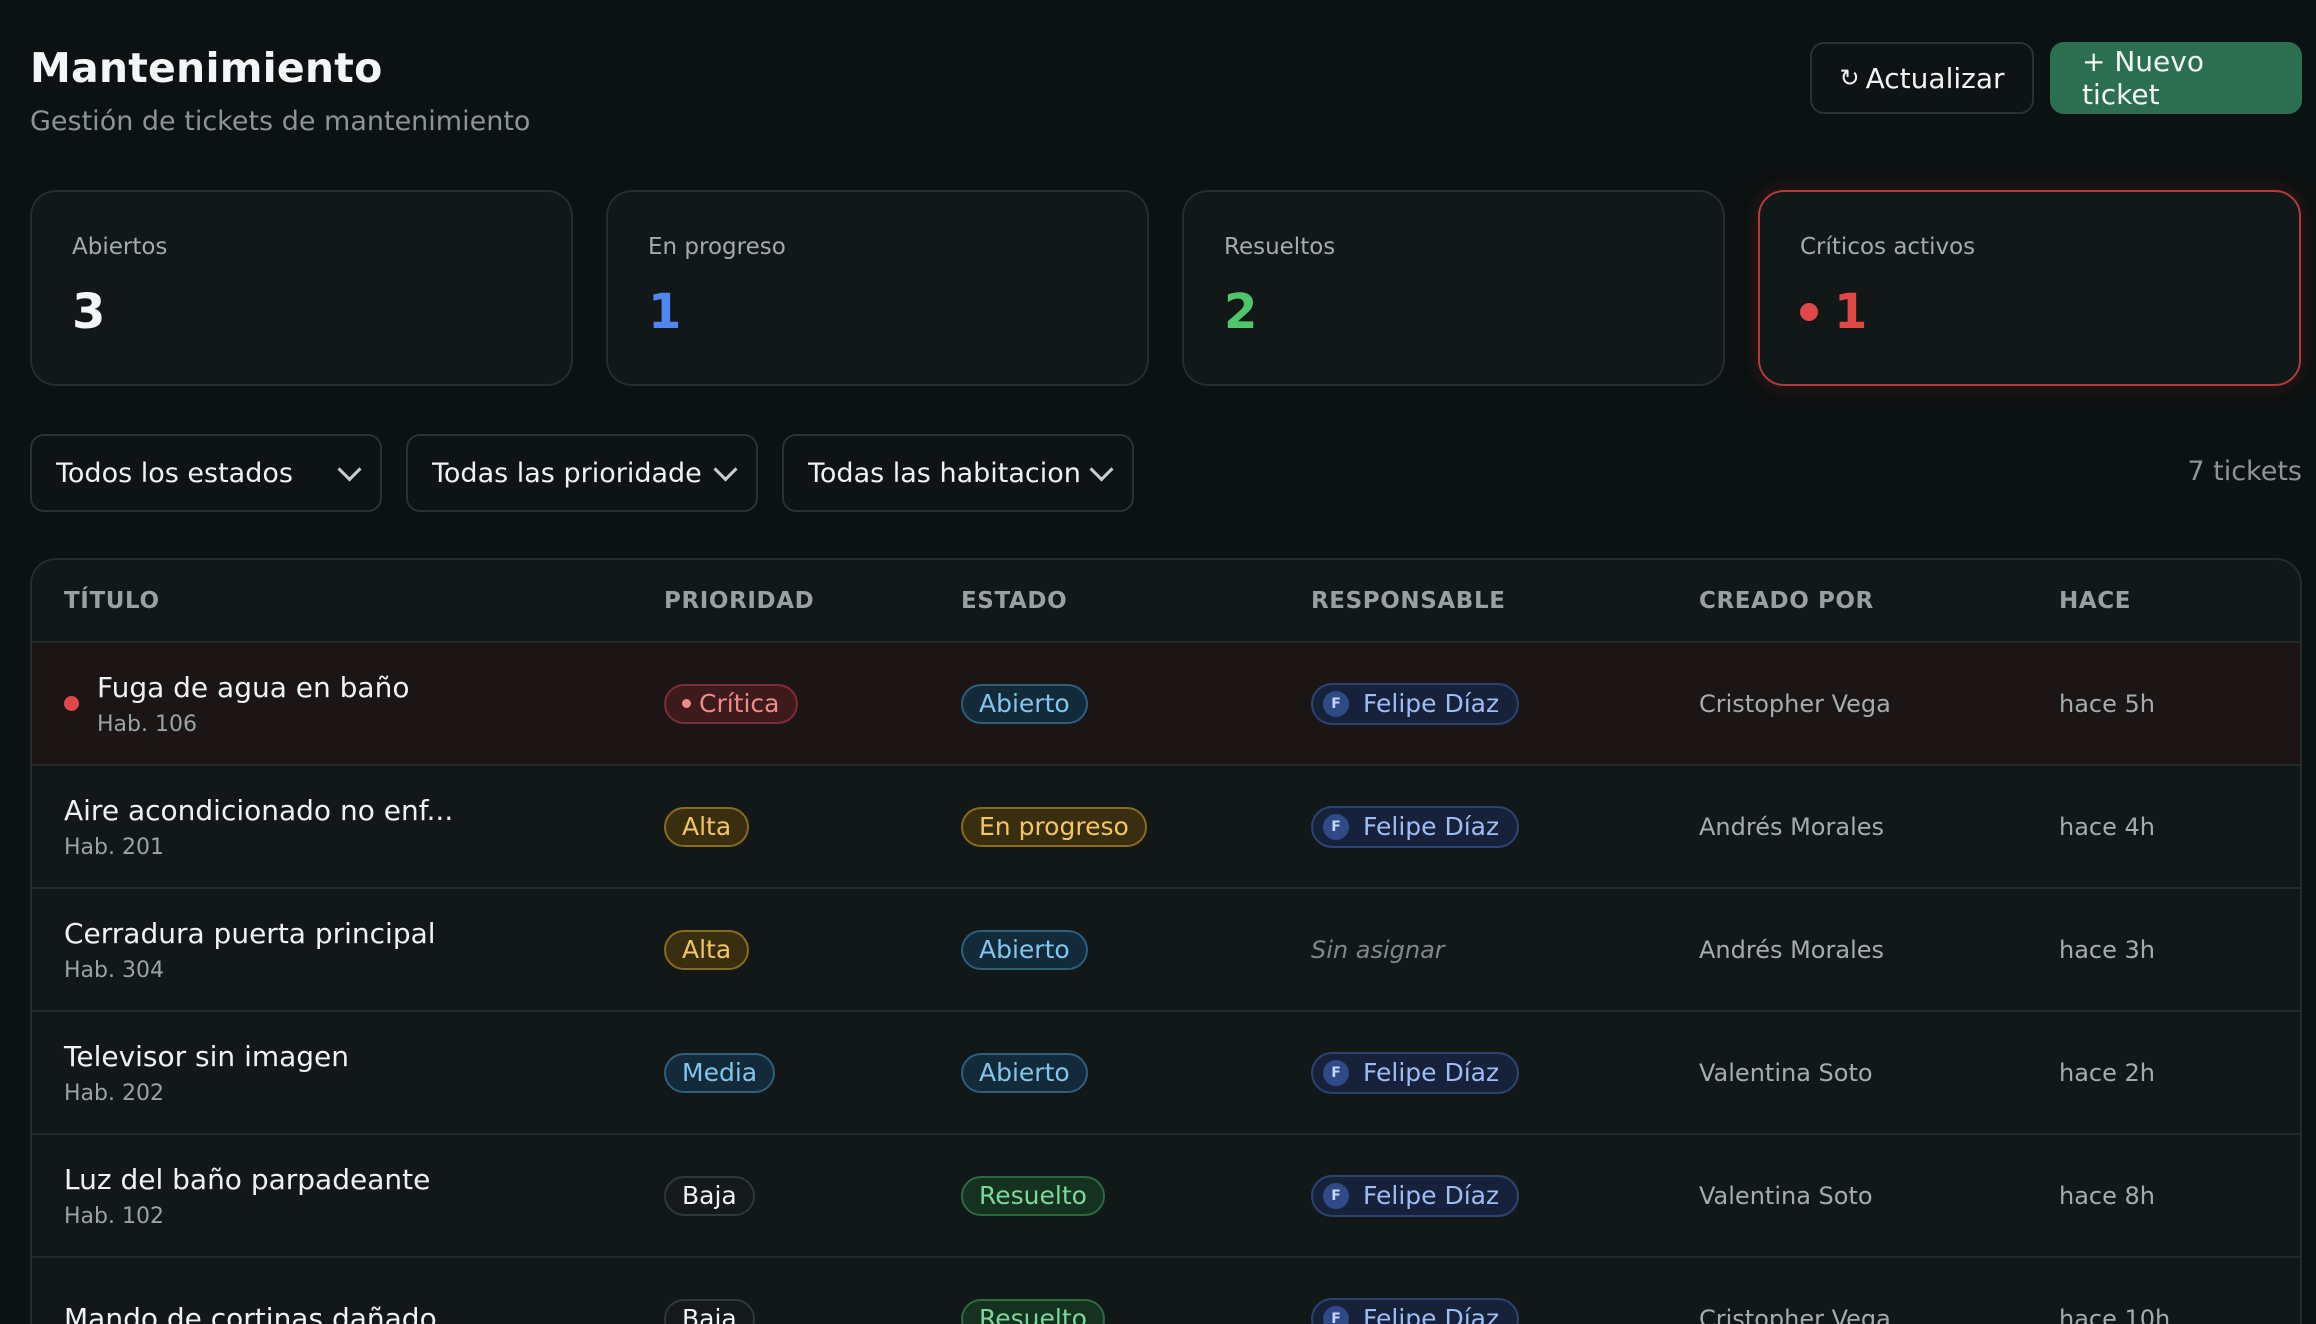  I want to click on column-header-assignee: RESPONSABLE, so click(1505, 601).